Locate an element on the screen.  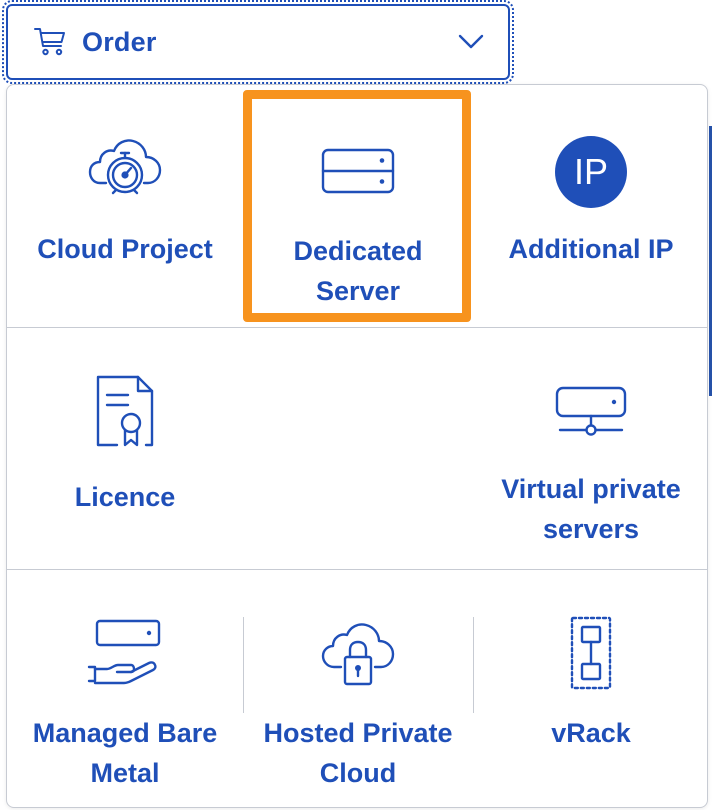
cloud-lock-icon is located at coordinates (358, 654).